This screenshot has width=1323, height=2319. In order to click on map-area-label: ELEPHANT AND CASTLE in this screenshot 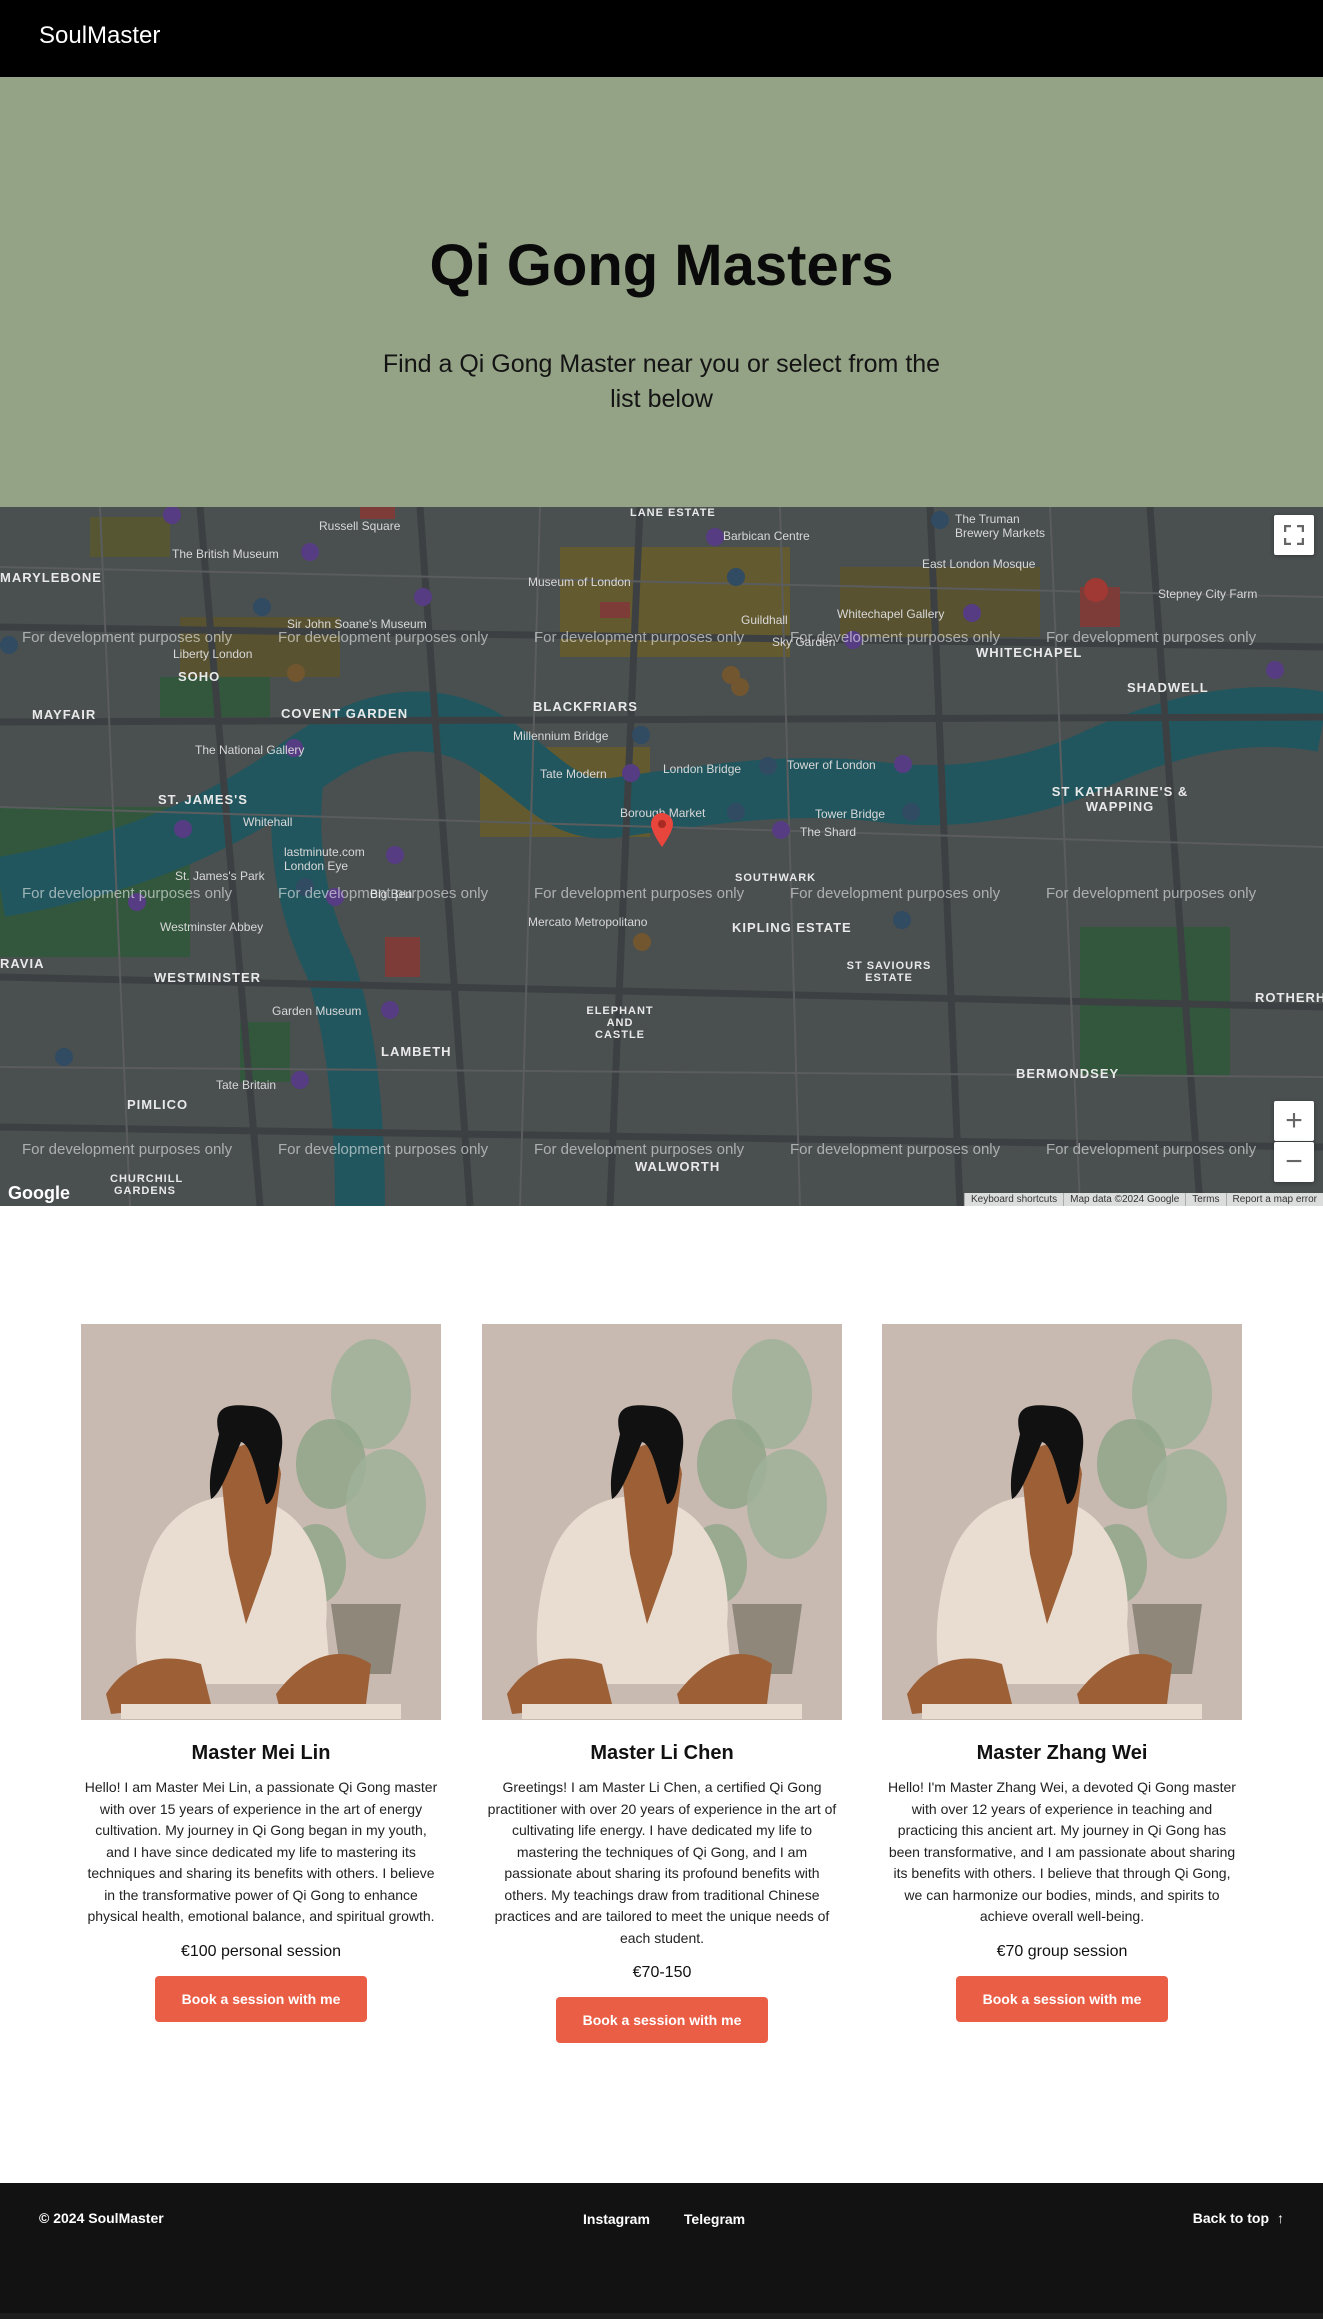, I will do `click(620, 1023)`.